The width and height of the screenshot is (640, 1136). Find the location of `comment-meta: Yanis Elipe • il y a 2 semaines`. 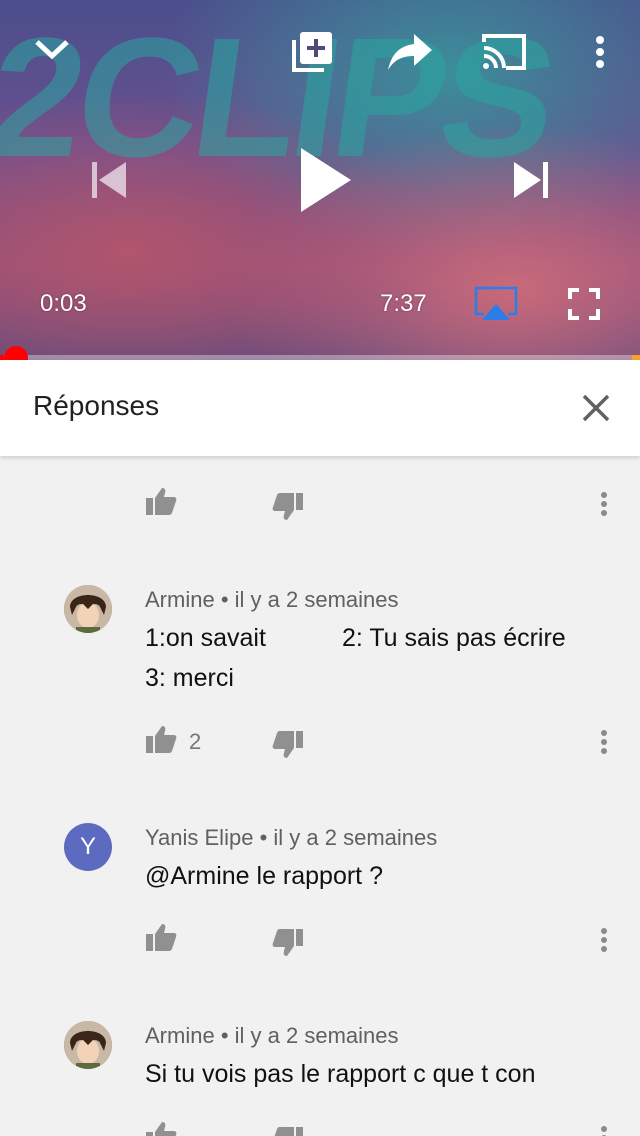

comment-meta: Yanis Elipe • il y a 2 semaines is located at coordinates (291, 838).